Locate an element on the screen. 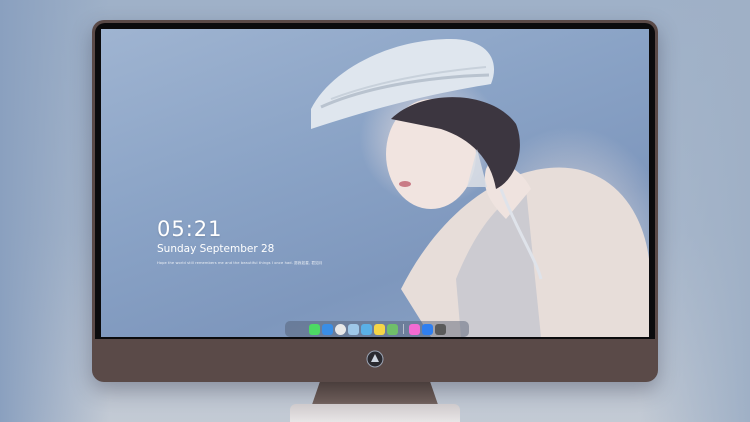 The height and width of the screenshot is (422, 750). files-icon is located at coordinates (366, 329).